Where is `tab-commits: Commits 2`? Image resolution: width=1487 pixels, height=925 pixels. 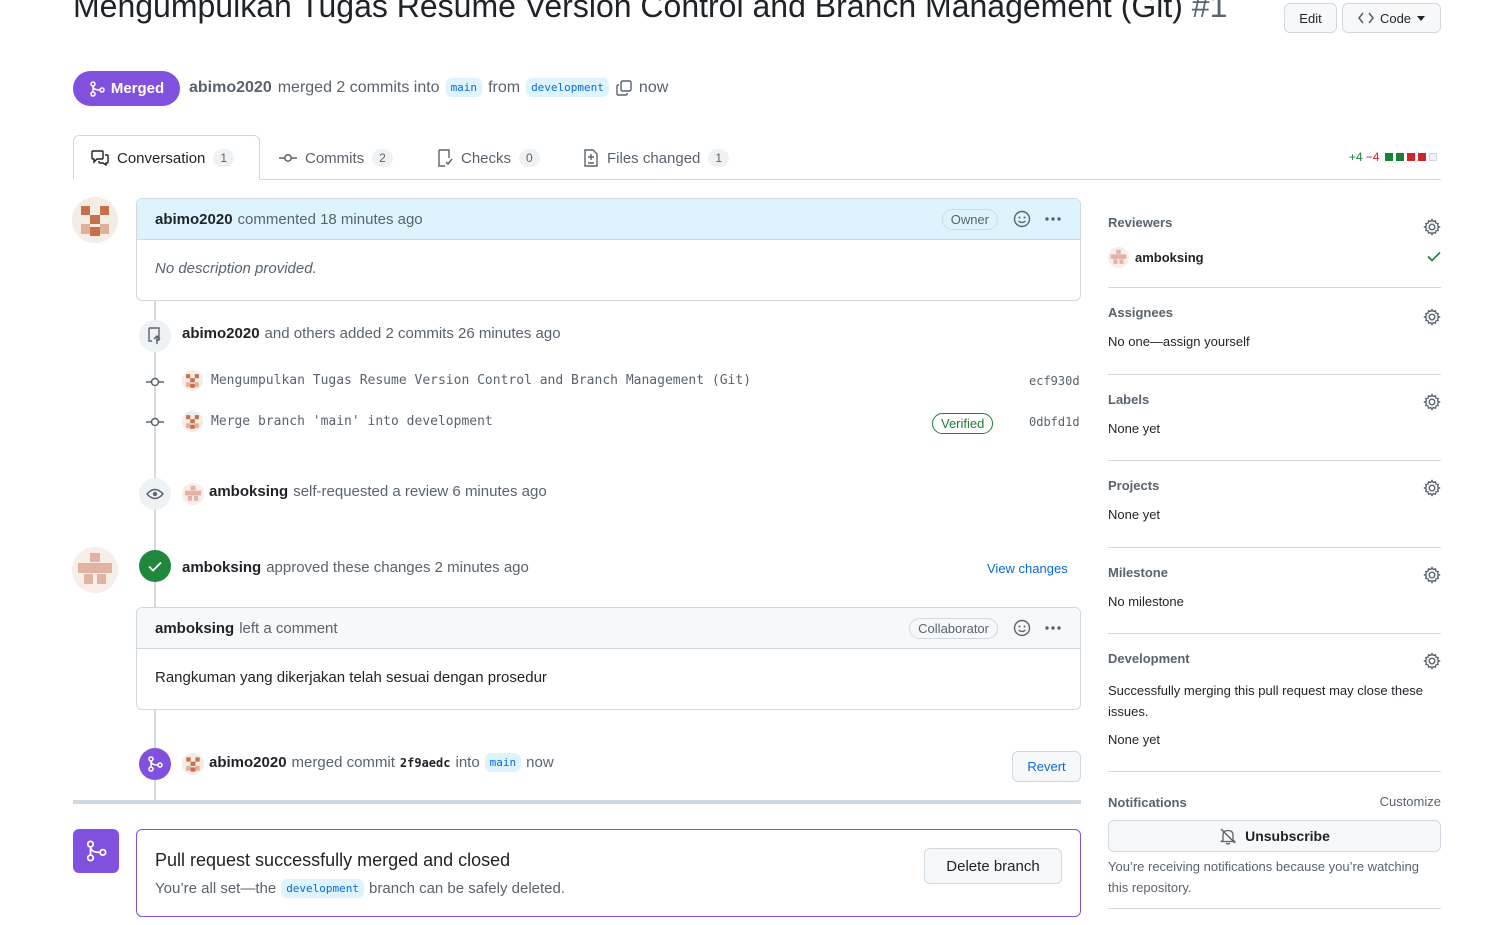 tab-commits: Commits 2 is located at coordinates (336, 158).